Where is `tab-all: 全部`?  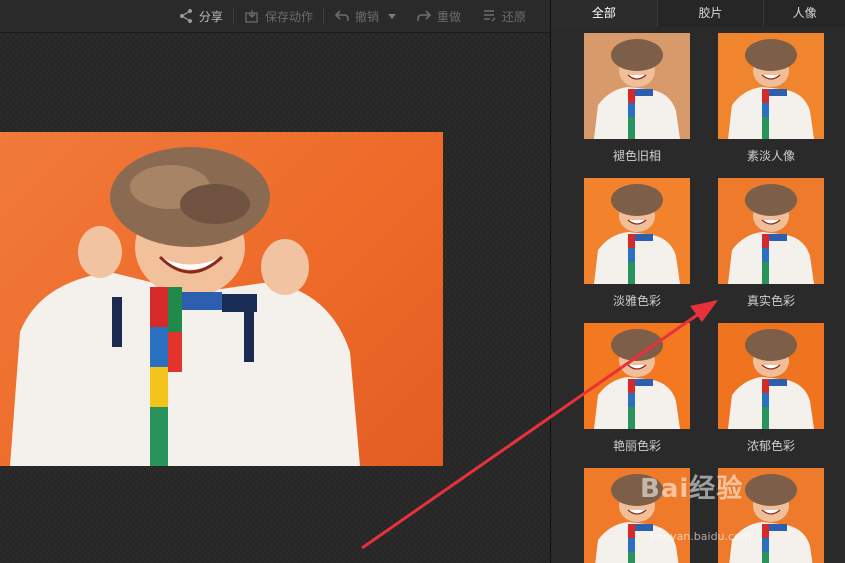
tab-all: 全部 is located at coordinates (604, 13).